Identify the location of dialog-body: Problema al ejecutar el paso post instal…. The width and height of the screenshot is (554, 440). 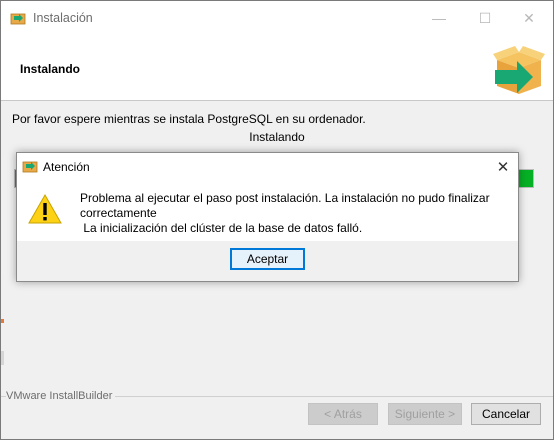
(267, 211).